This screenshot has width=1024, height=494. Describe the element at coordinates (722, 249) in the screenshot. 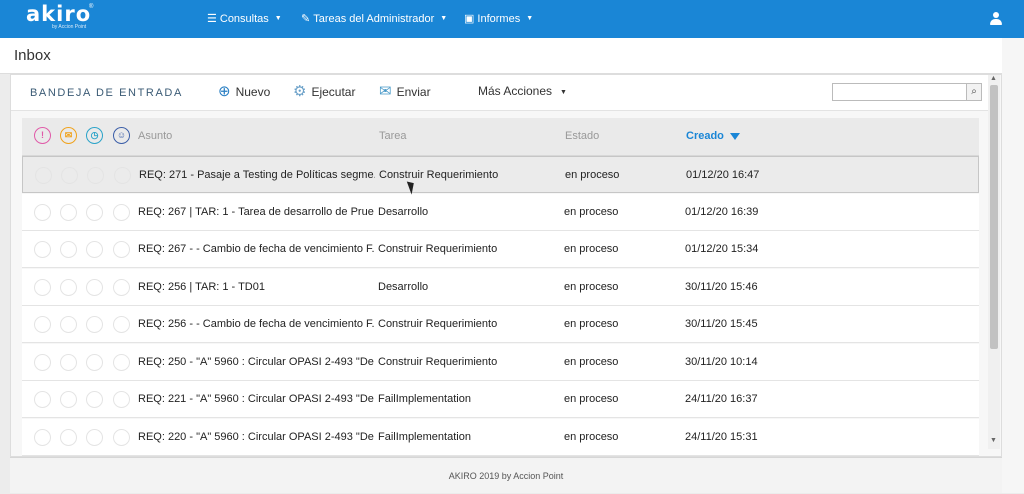

I see `row-created: 01/12/20 15:34` at that location.